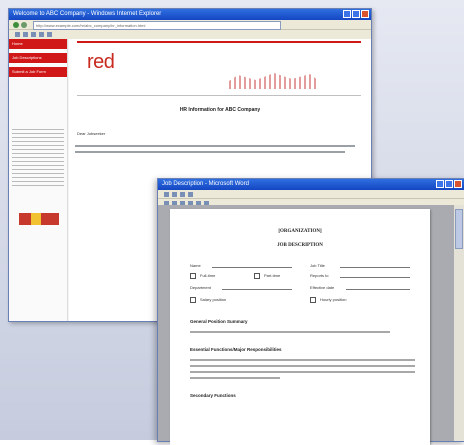  What do you see at coordinates (213, 299) in the screenshot?
I see `salary-position-label: Salary position` at bounding box center [213, 299].